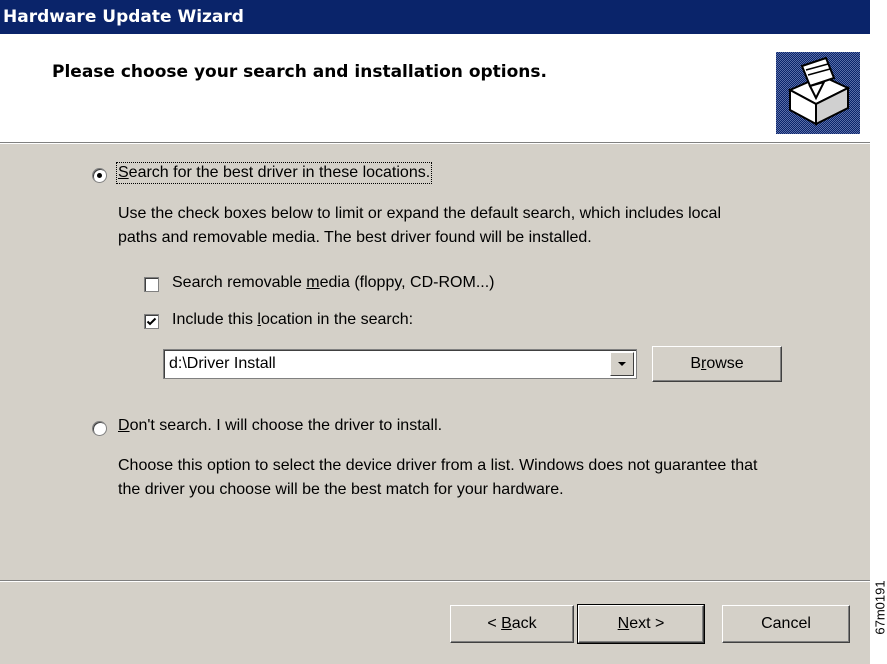  I want to click on search-radio-button, so click(99, 175).